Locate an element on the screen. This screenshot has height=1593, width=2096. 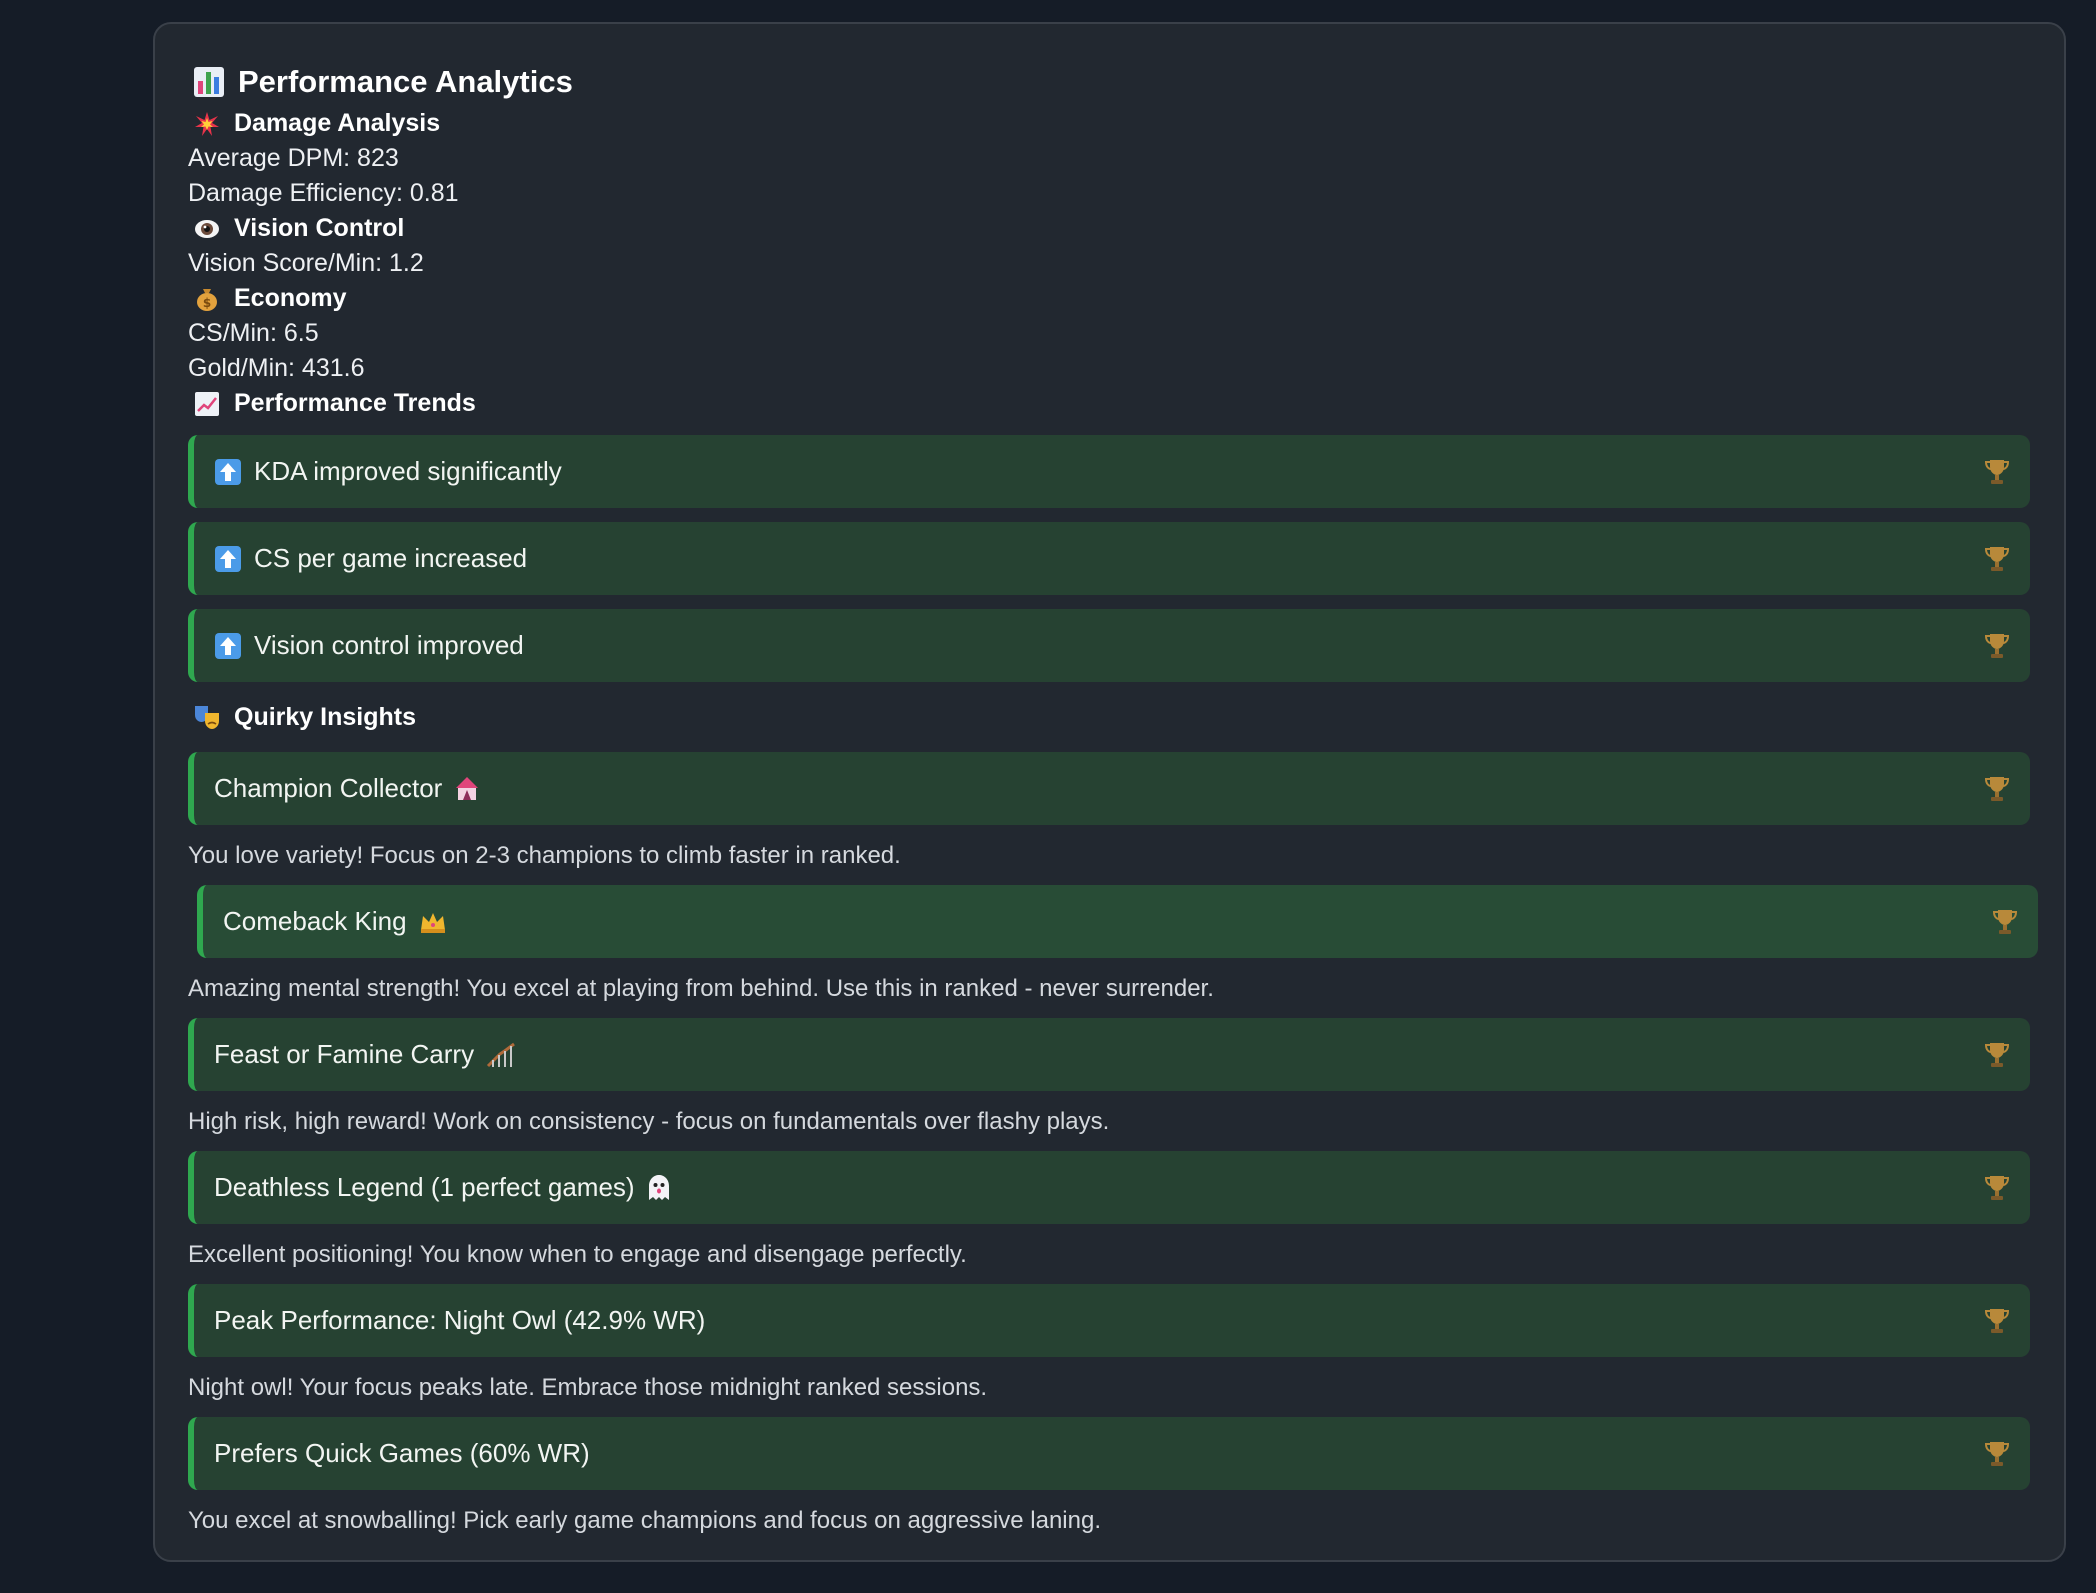
trend-card: KDA improved significantly is located at coordinates (1109, 471).